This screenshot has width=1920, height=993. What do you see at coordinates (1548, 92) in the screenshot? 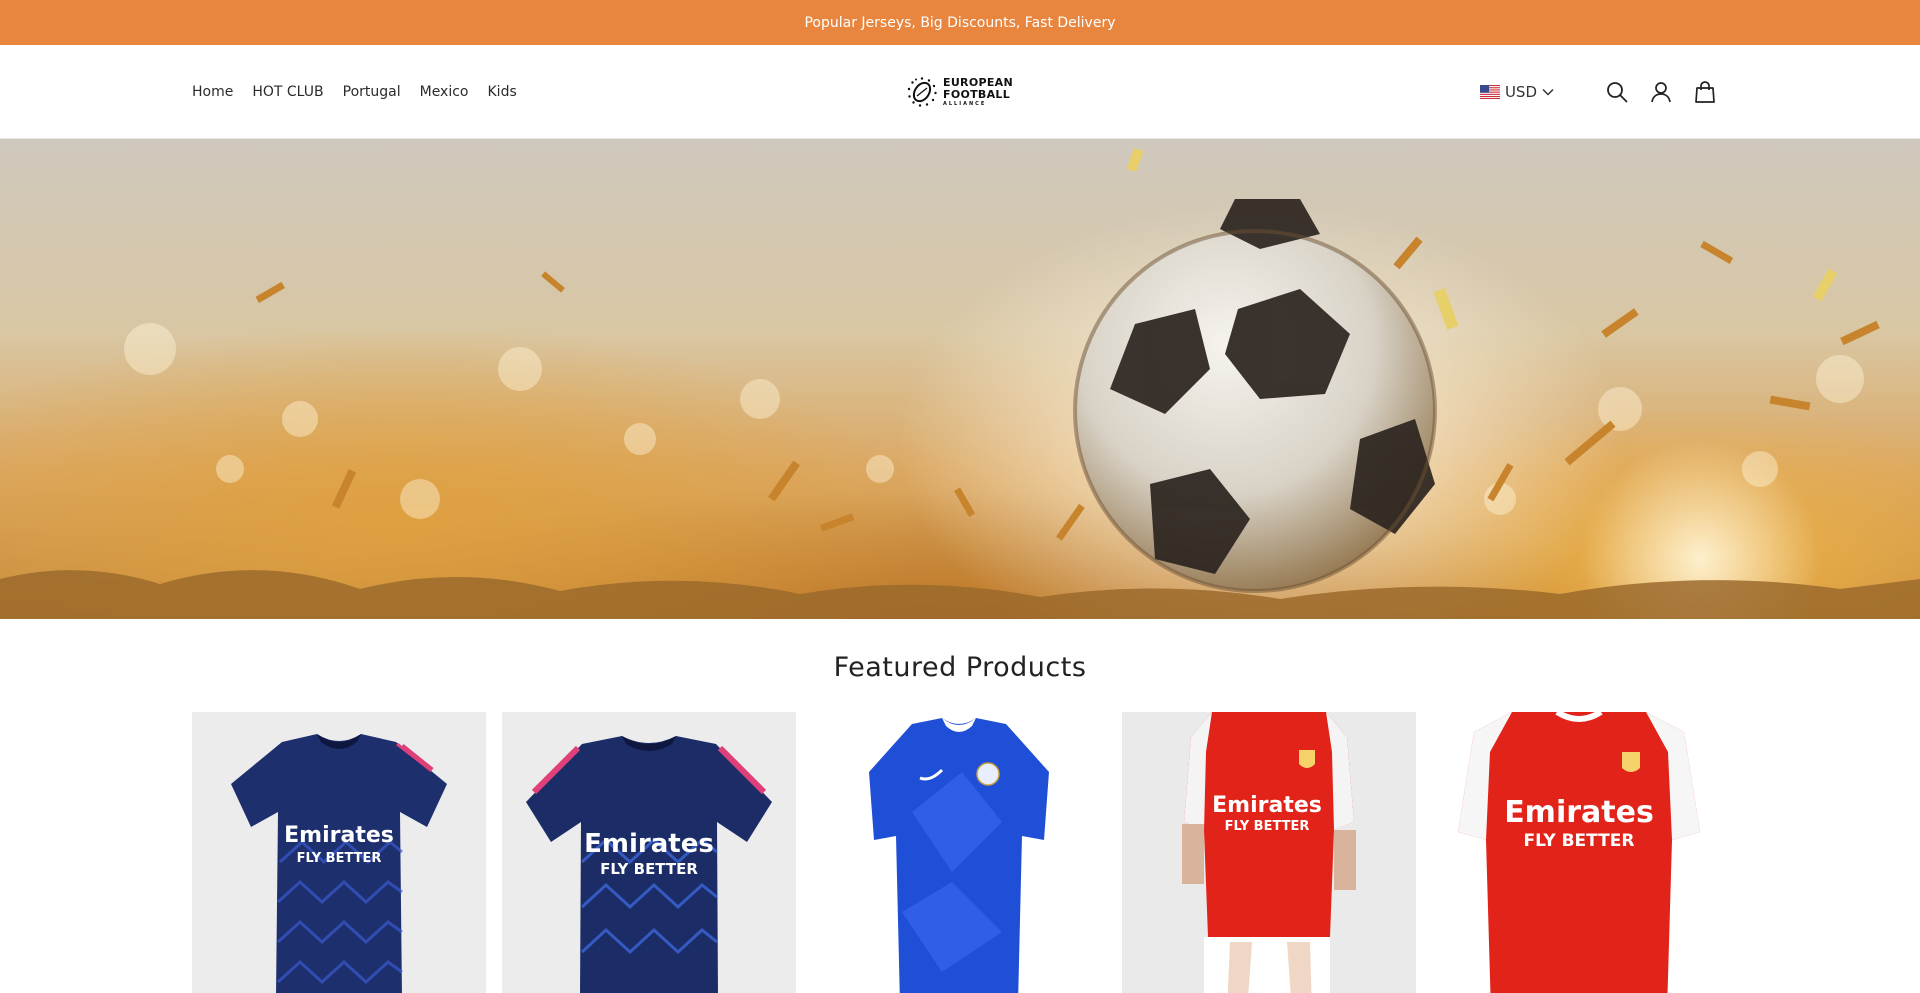
I see `chevron-down-icon` at bounding box center [1548, 92].